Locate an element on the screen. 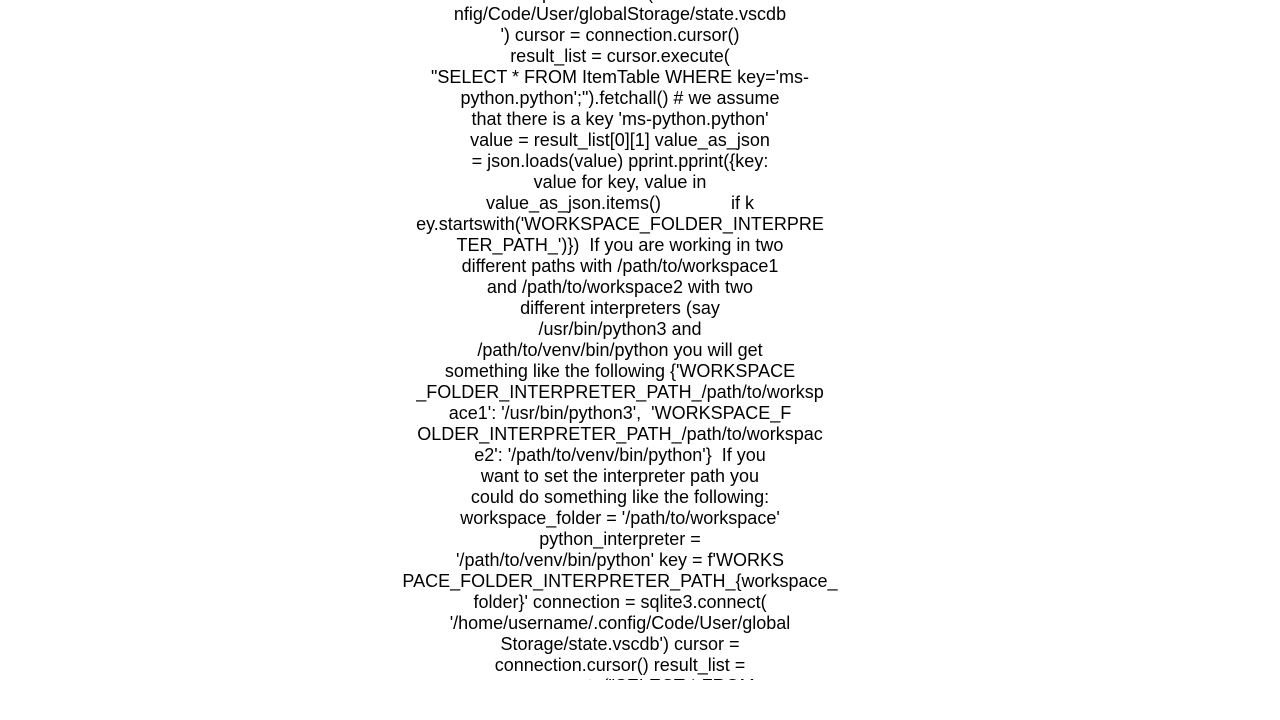 The width and height of the screenshot is (1280, 720). text-line: connection.cursor() result_list = is located at coordinates (620, 665).